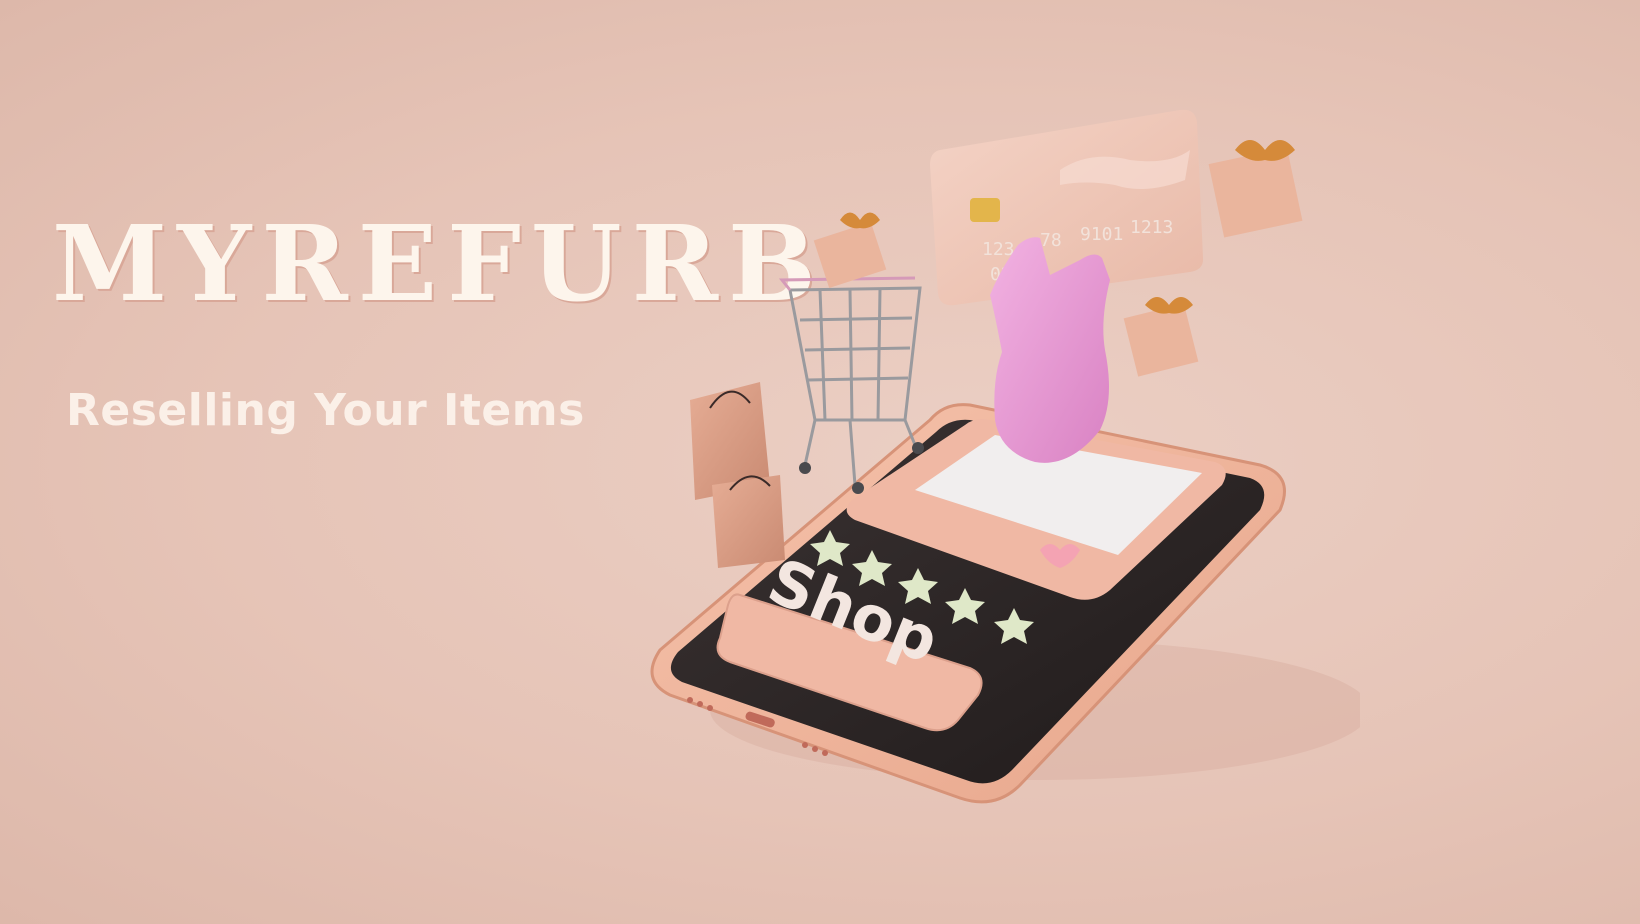 This screenshot has width=1640, height=924. Describe the element at coordinates (985, 210) in the screenshot. I see `card-chip` at that location.